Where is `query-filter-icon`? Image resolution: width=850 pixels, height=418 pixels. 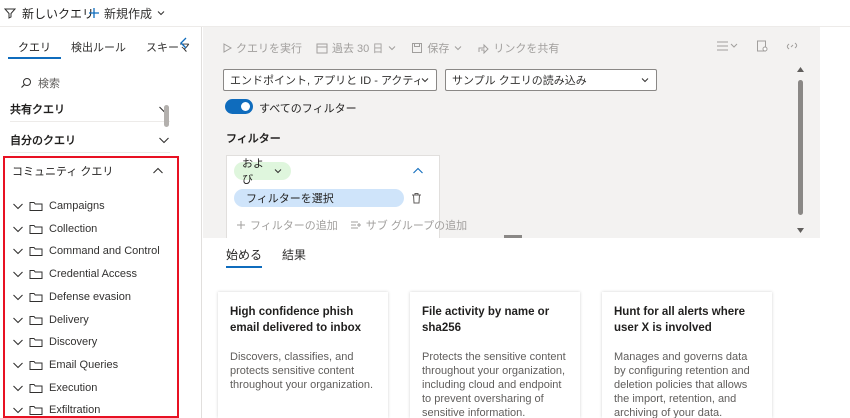 query-filter-icon is located at coordinates (10, 13).